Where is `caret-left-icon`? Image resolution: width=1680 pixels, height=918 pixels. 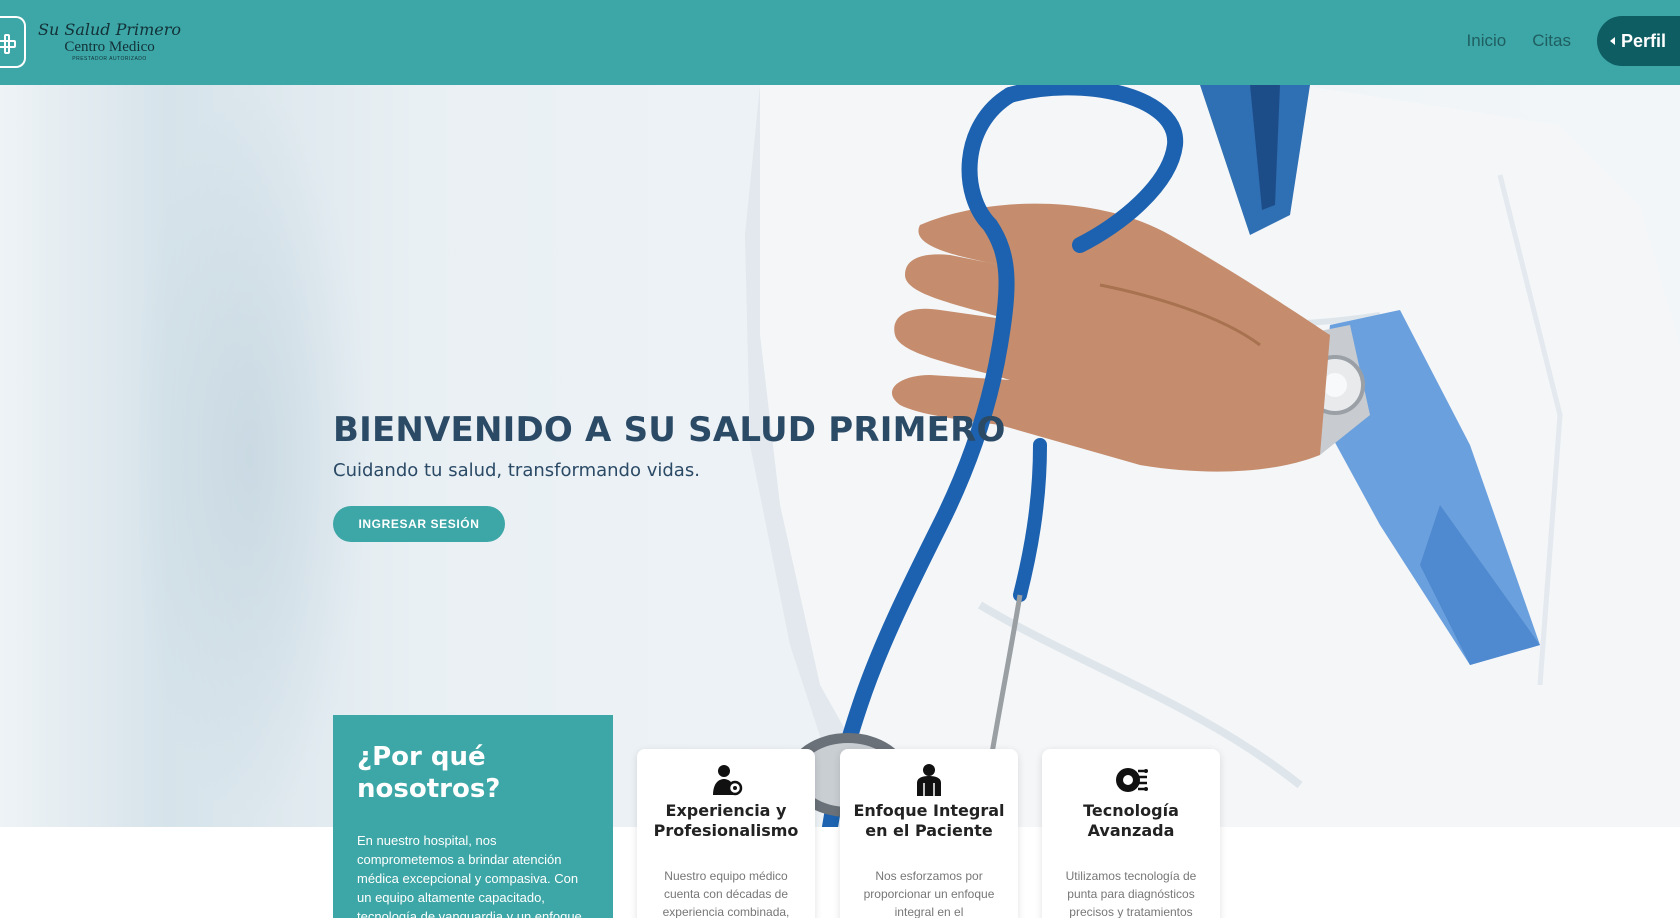
caret-left-icon is located at coordinates (1612, 41).